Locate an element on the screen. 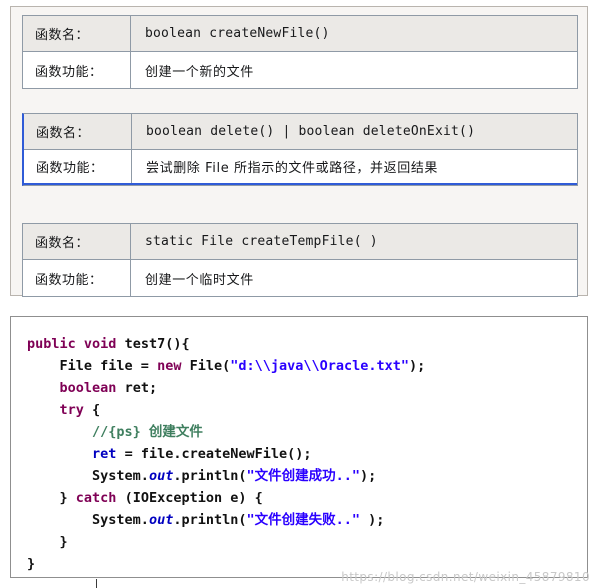  table-row: 函数名： static File createTempFile( ) is located at coordinates (300, 242).